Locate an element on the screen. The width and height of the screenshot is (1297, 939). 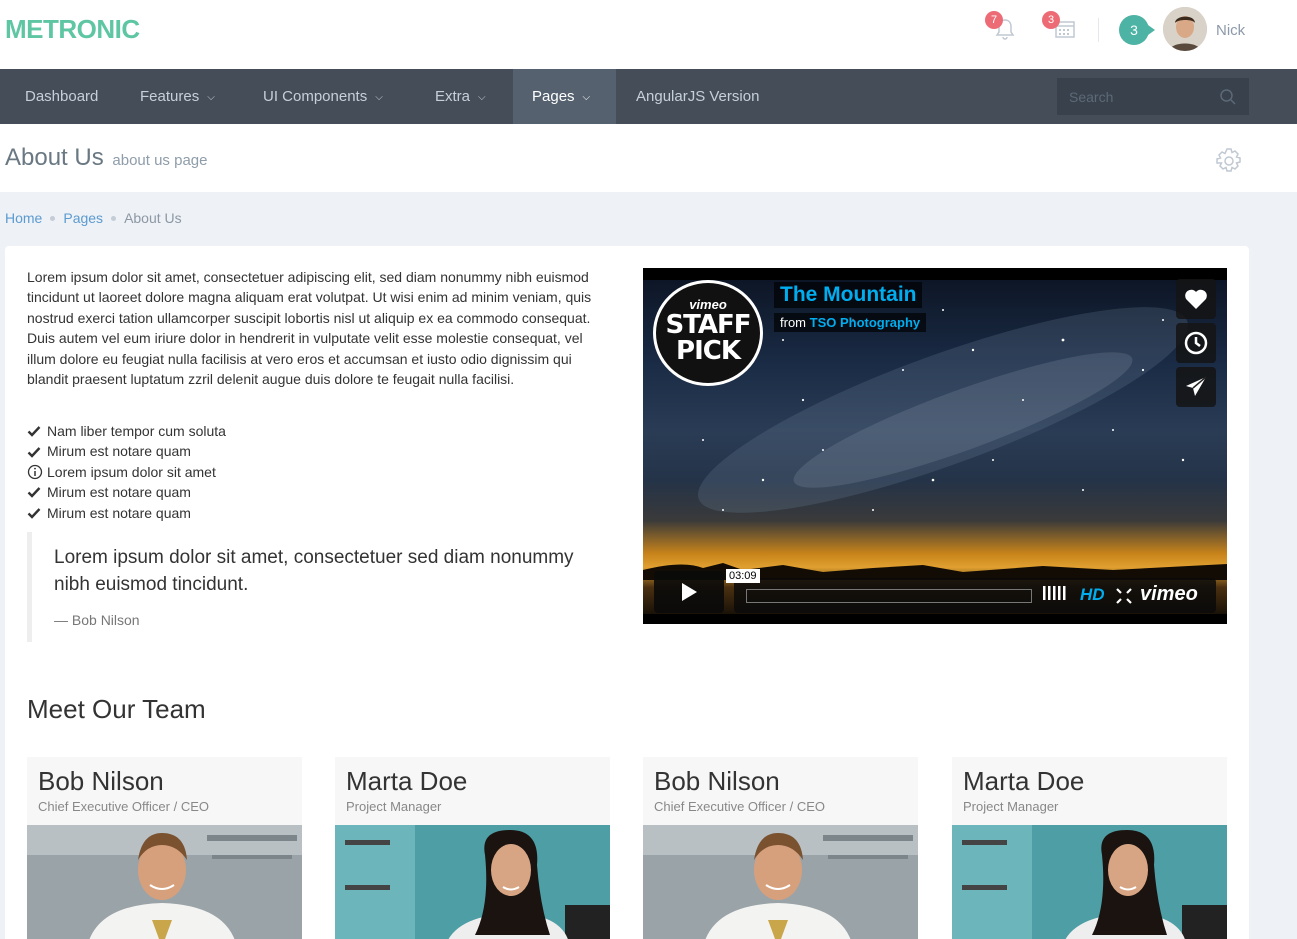
nav-label: UI Components is located at coordinates (315, 96).